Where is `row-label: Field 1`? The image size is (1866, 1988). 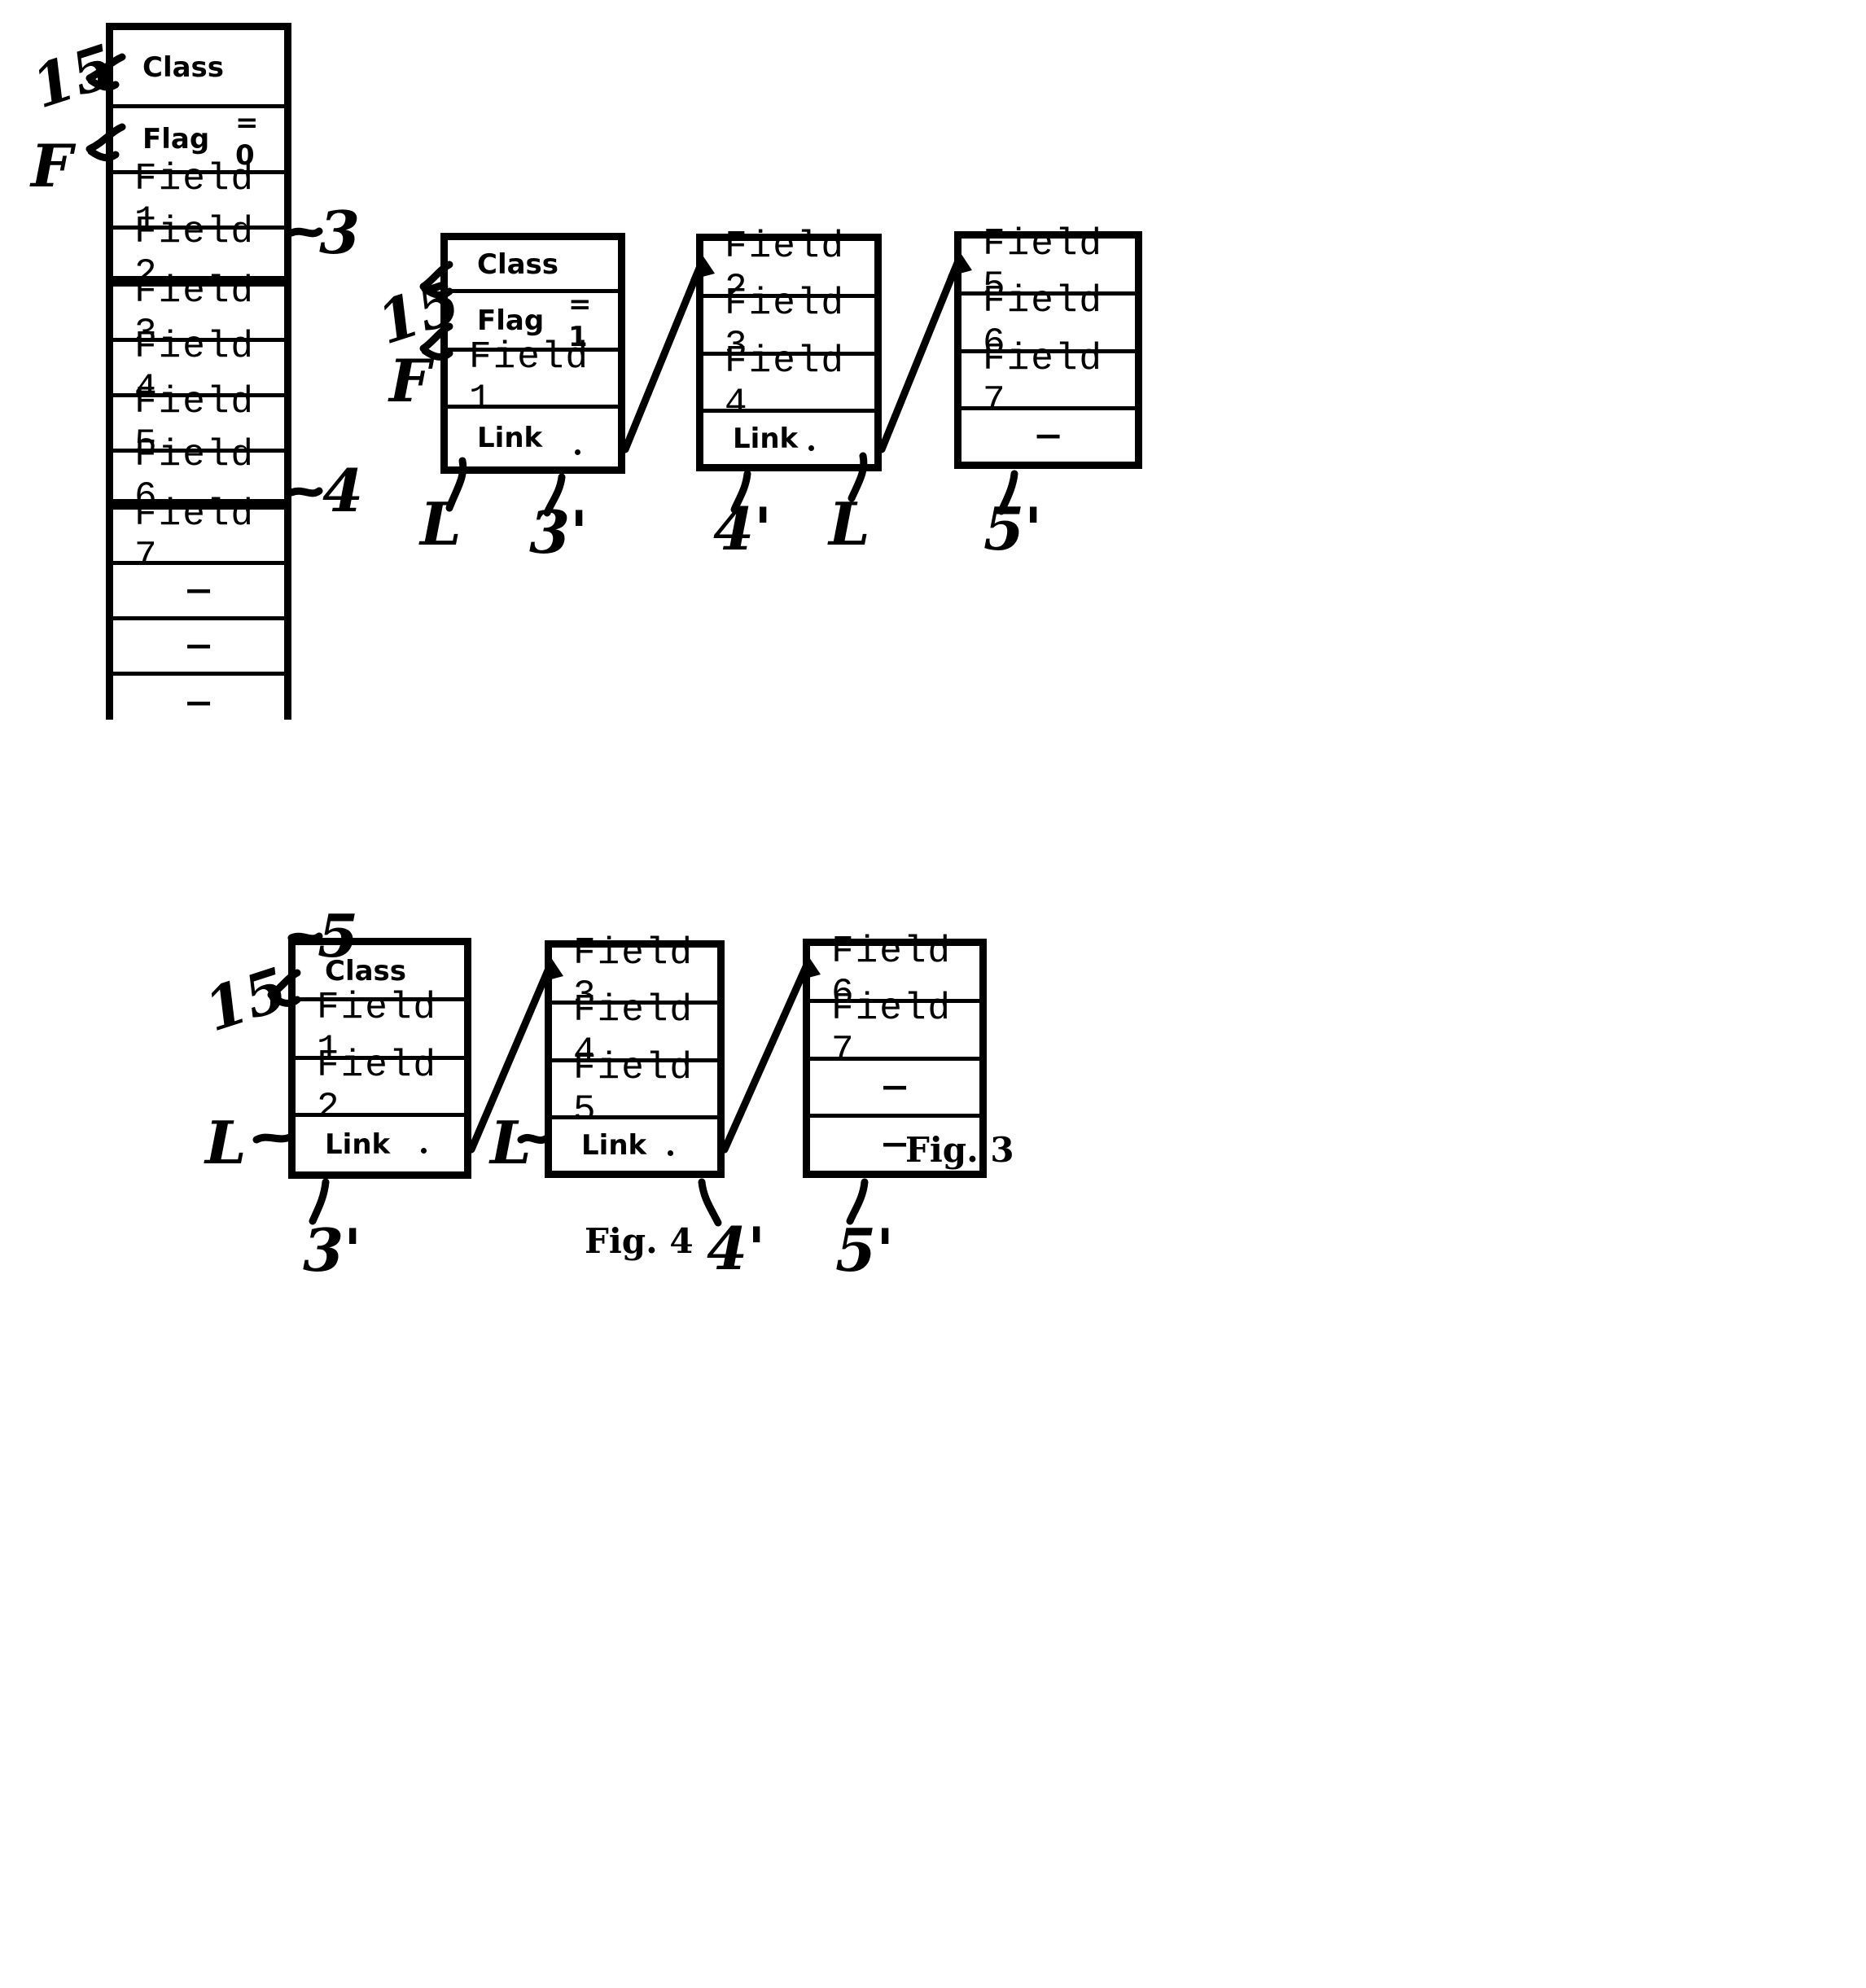
row-label: Field 1 is located at coordinates (529, 378).